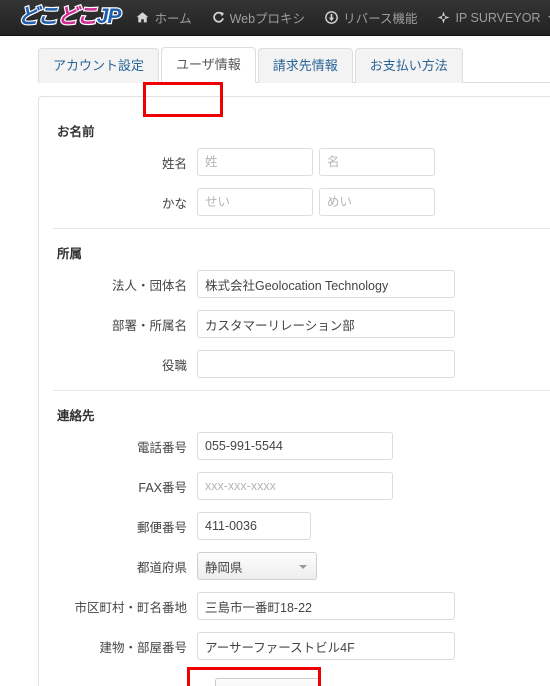 The image size is (550, 686). I want to click on form-row-city: 市区町村・町名番地, so click(294, 606).